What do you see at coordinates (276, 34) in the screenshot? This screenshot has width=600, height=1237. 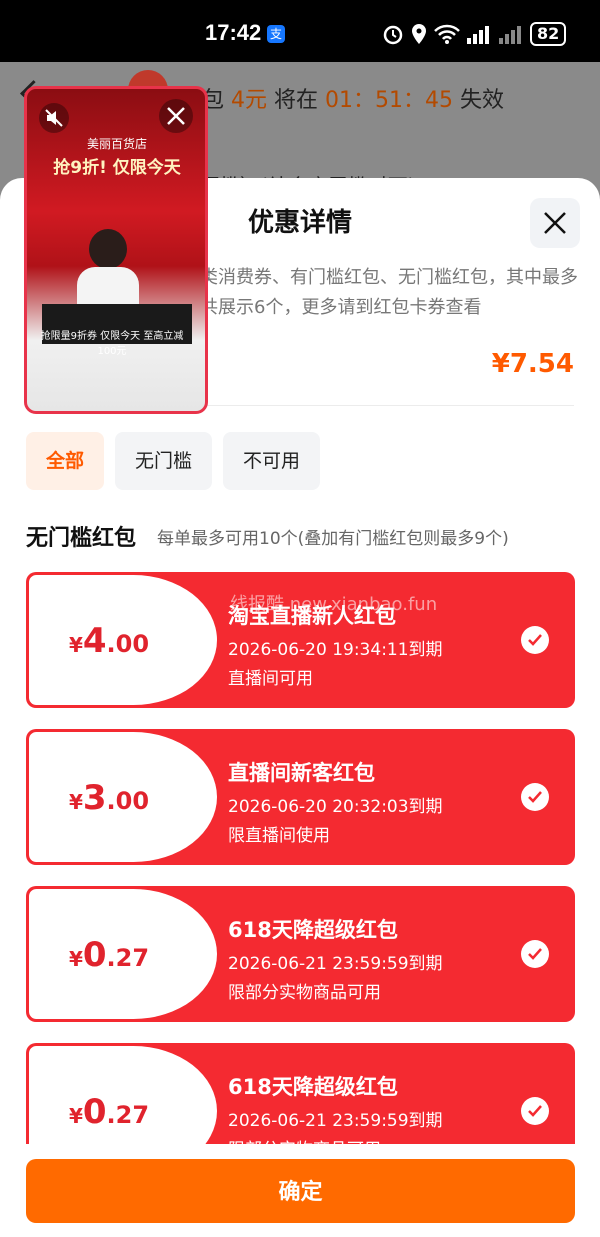 I see `alipay-icon: 支` at bounding box center [276, 34].